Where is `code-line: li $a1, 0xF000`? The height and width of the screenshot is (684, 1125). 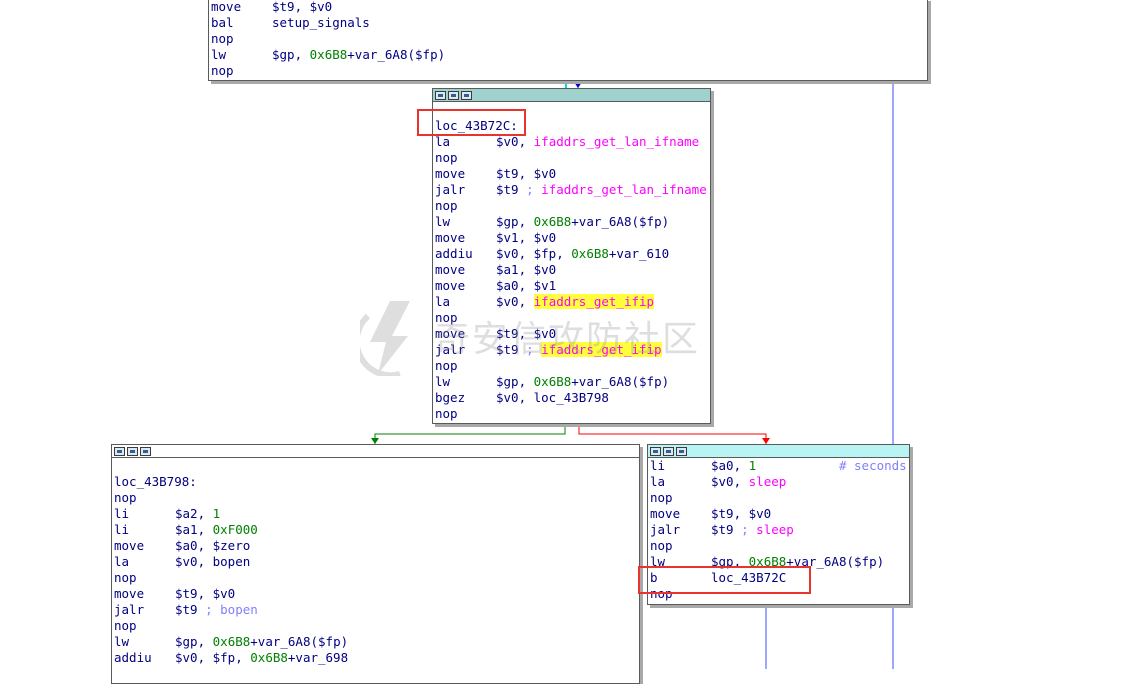 code-line: li $a1, 0xF000 is located at coordinates (376, 530).